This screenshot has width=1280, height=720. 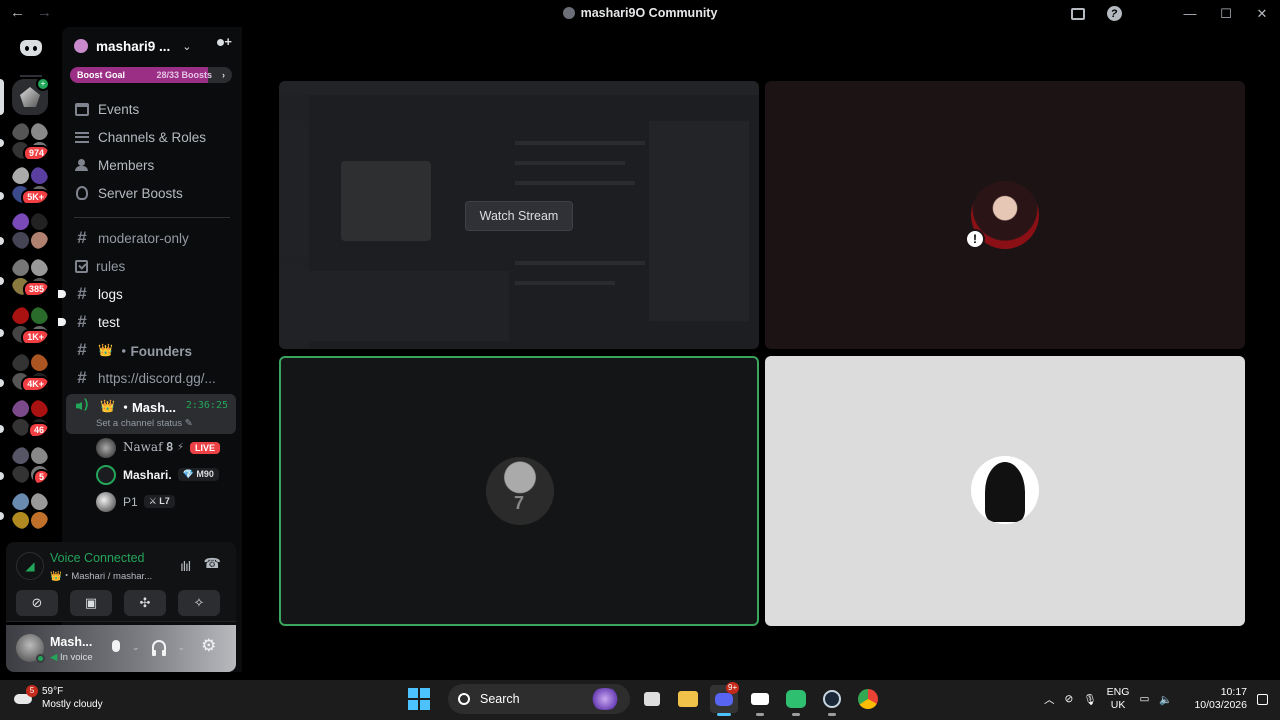 I want to click on server-folder-5: 1K+, so click(x=30, y=325).